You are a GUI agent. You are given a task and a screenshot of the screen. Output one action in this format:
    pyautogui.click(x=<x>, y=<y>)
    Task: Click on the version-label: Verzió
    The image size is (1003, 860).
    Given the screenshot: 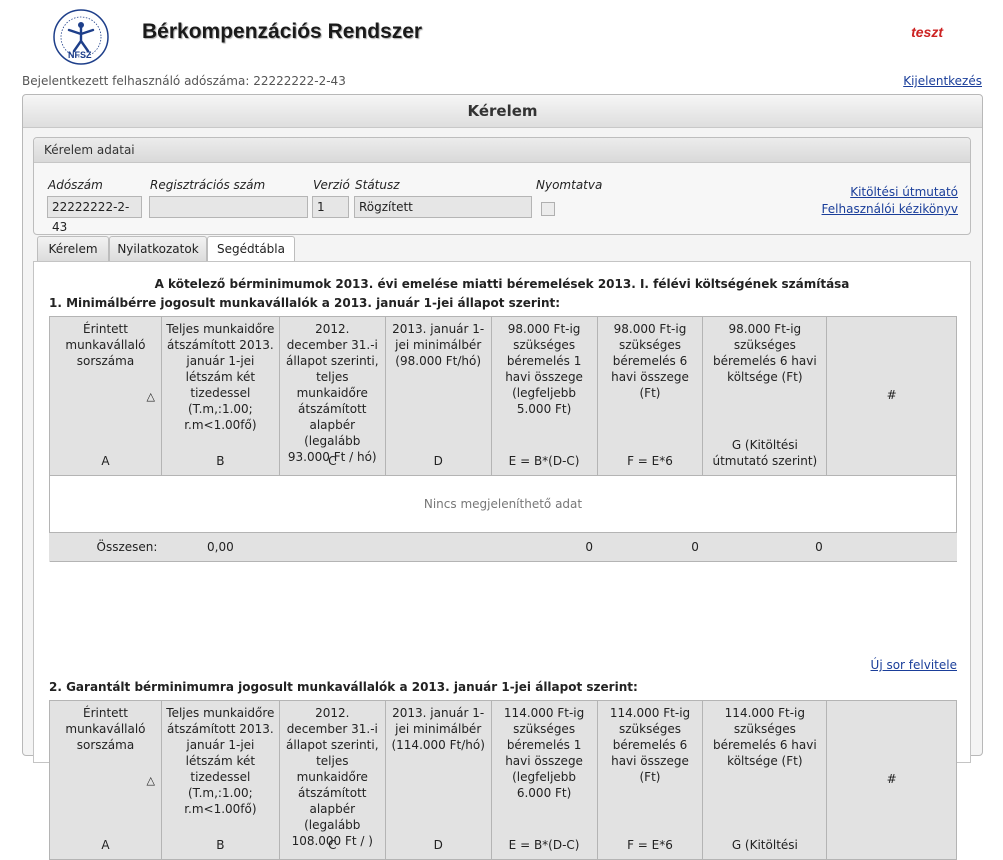 What is the action you would take?
    pyautogui.click(x=331, y=185)
    